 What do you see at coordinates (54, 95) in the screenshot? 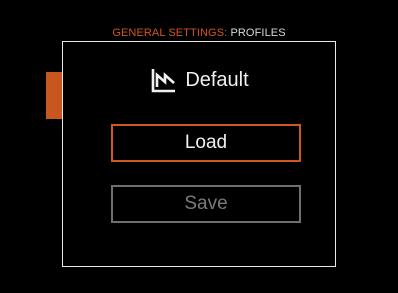
I see `side-tab-indicator` at bounding box center [54, 95].